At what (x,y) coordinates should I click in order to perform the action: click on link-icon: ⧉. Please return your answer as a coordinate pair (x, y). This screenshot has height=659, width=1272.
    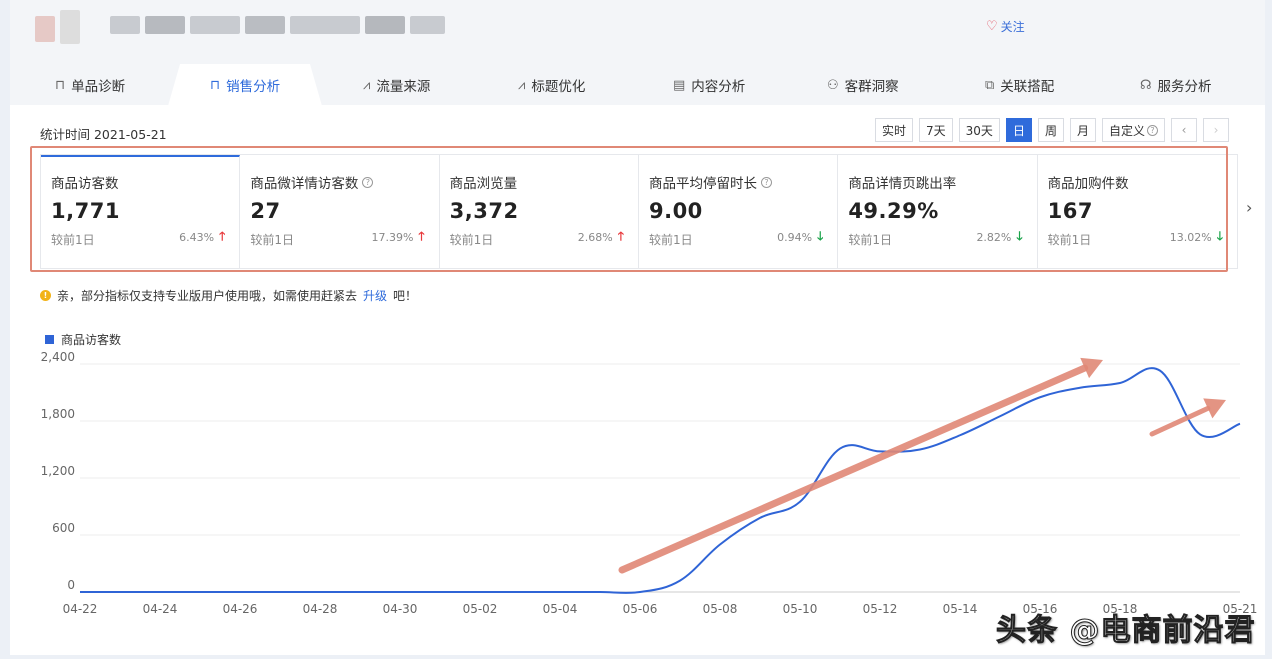
    Looking at the image, I should click on (989, 85).